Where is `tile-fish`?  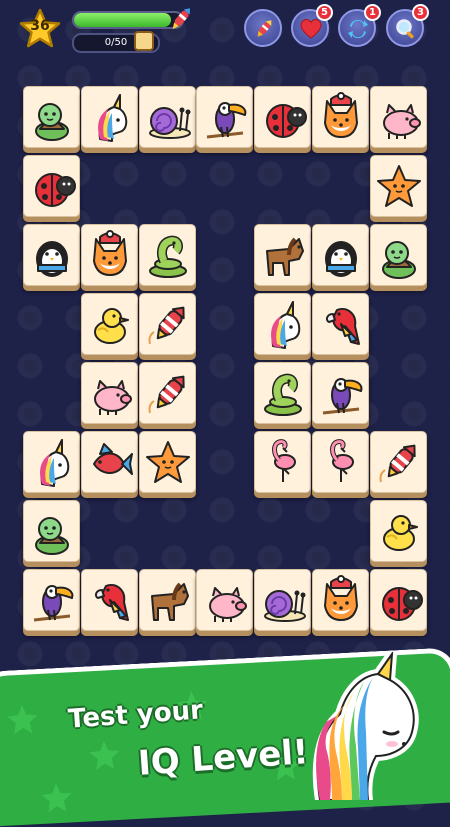 tile-fish is located at coordinates (109, 462).